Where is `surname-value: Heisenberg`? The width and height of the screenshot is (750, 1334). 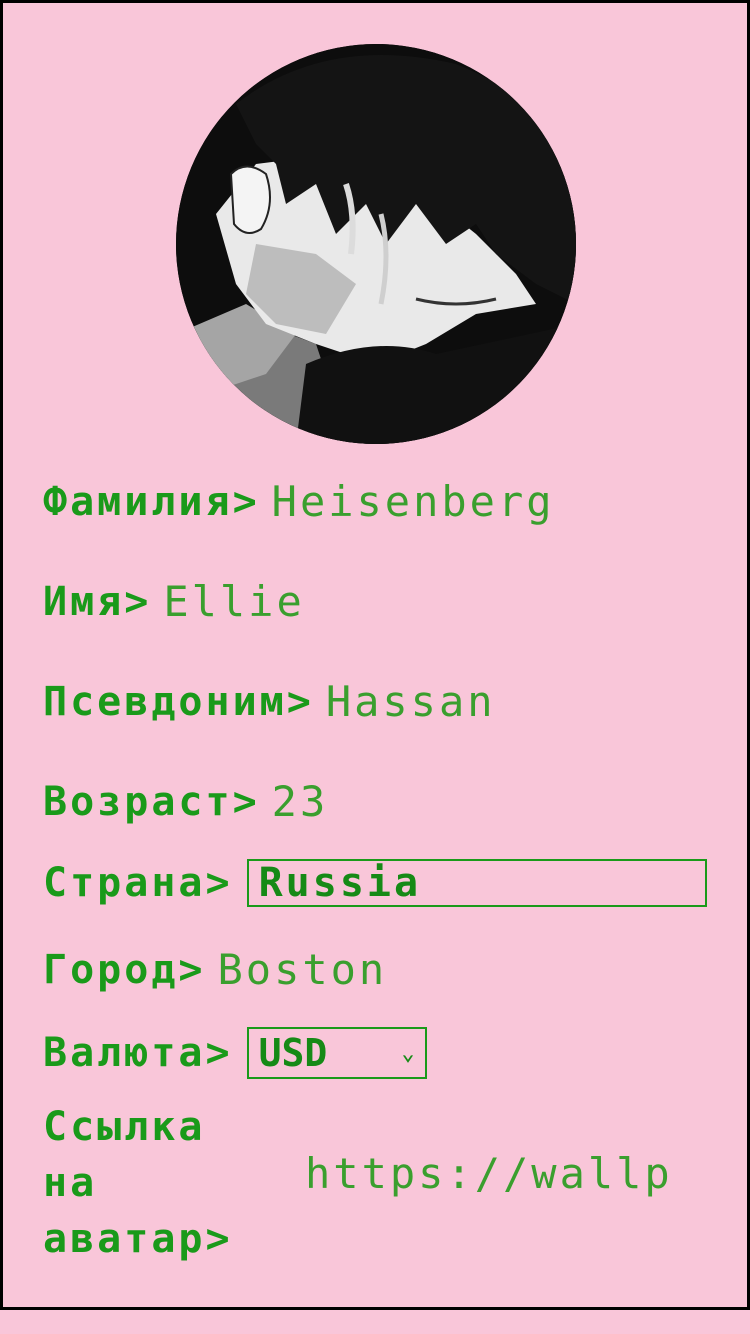
surname-value: Heisenberg is located at coordinates (413, 501).